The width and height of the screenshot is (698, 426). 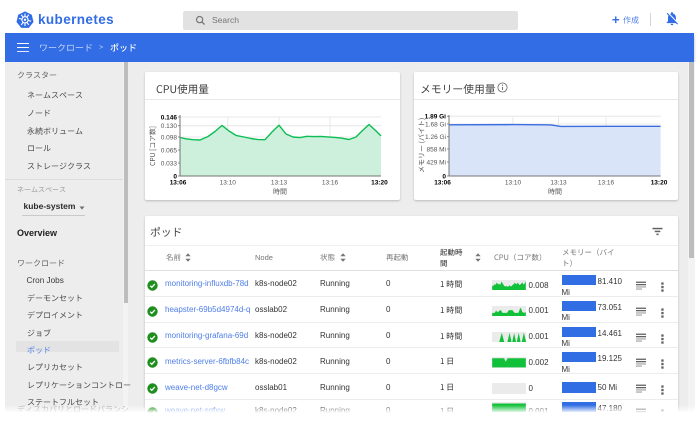 I want to click on svg-text: 0.065, so click(x=169, y=150).